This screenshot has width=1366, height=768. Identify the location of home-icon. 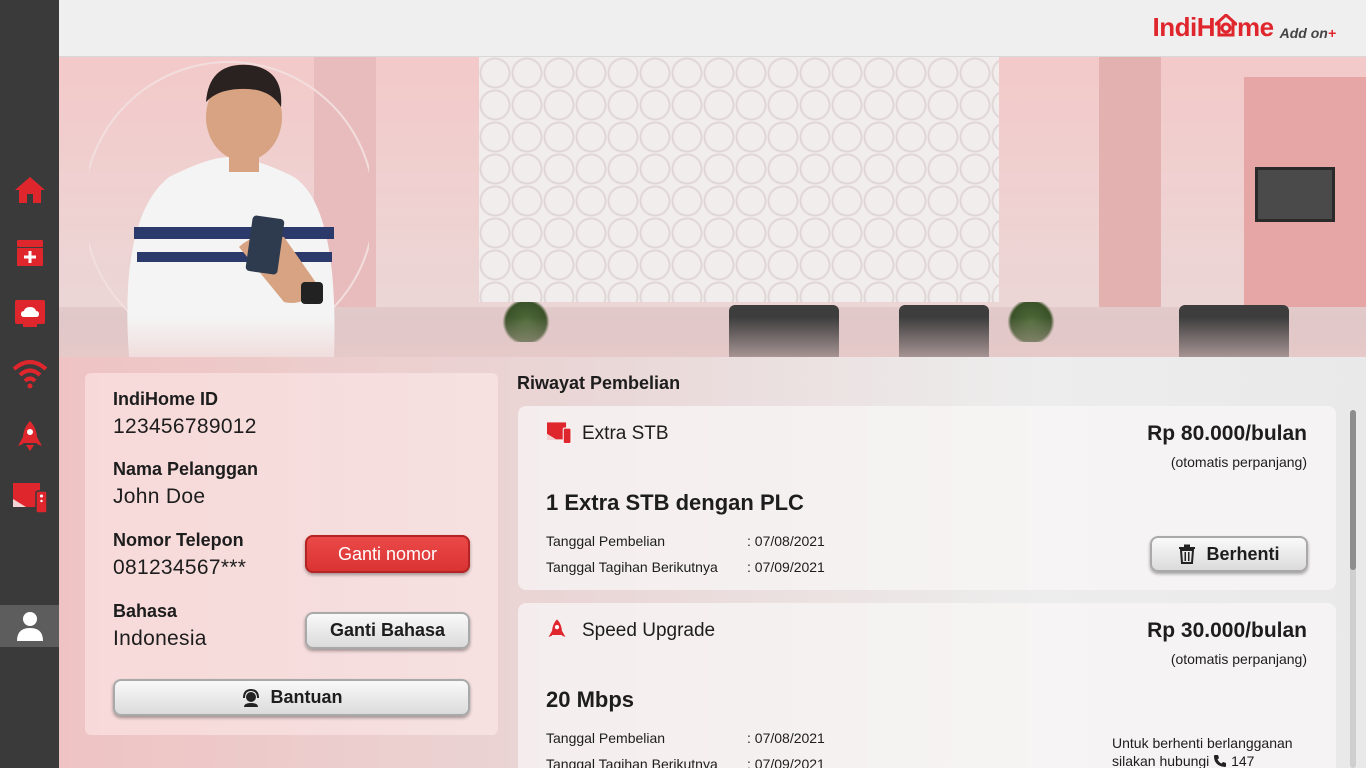
(29, 190).